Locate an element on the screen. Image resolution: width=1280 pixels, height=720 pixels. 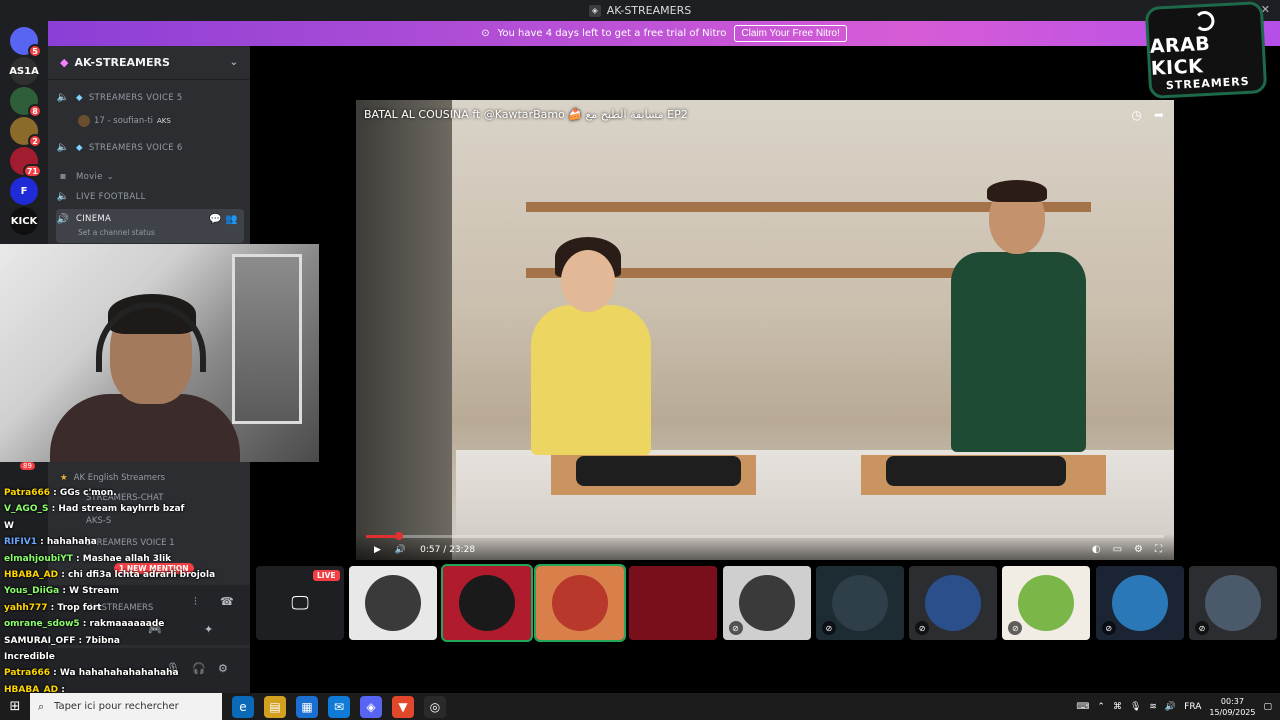
server-icon: KICK is located at coordinates (24, 221).